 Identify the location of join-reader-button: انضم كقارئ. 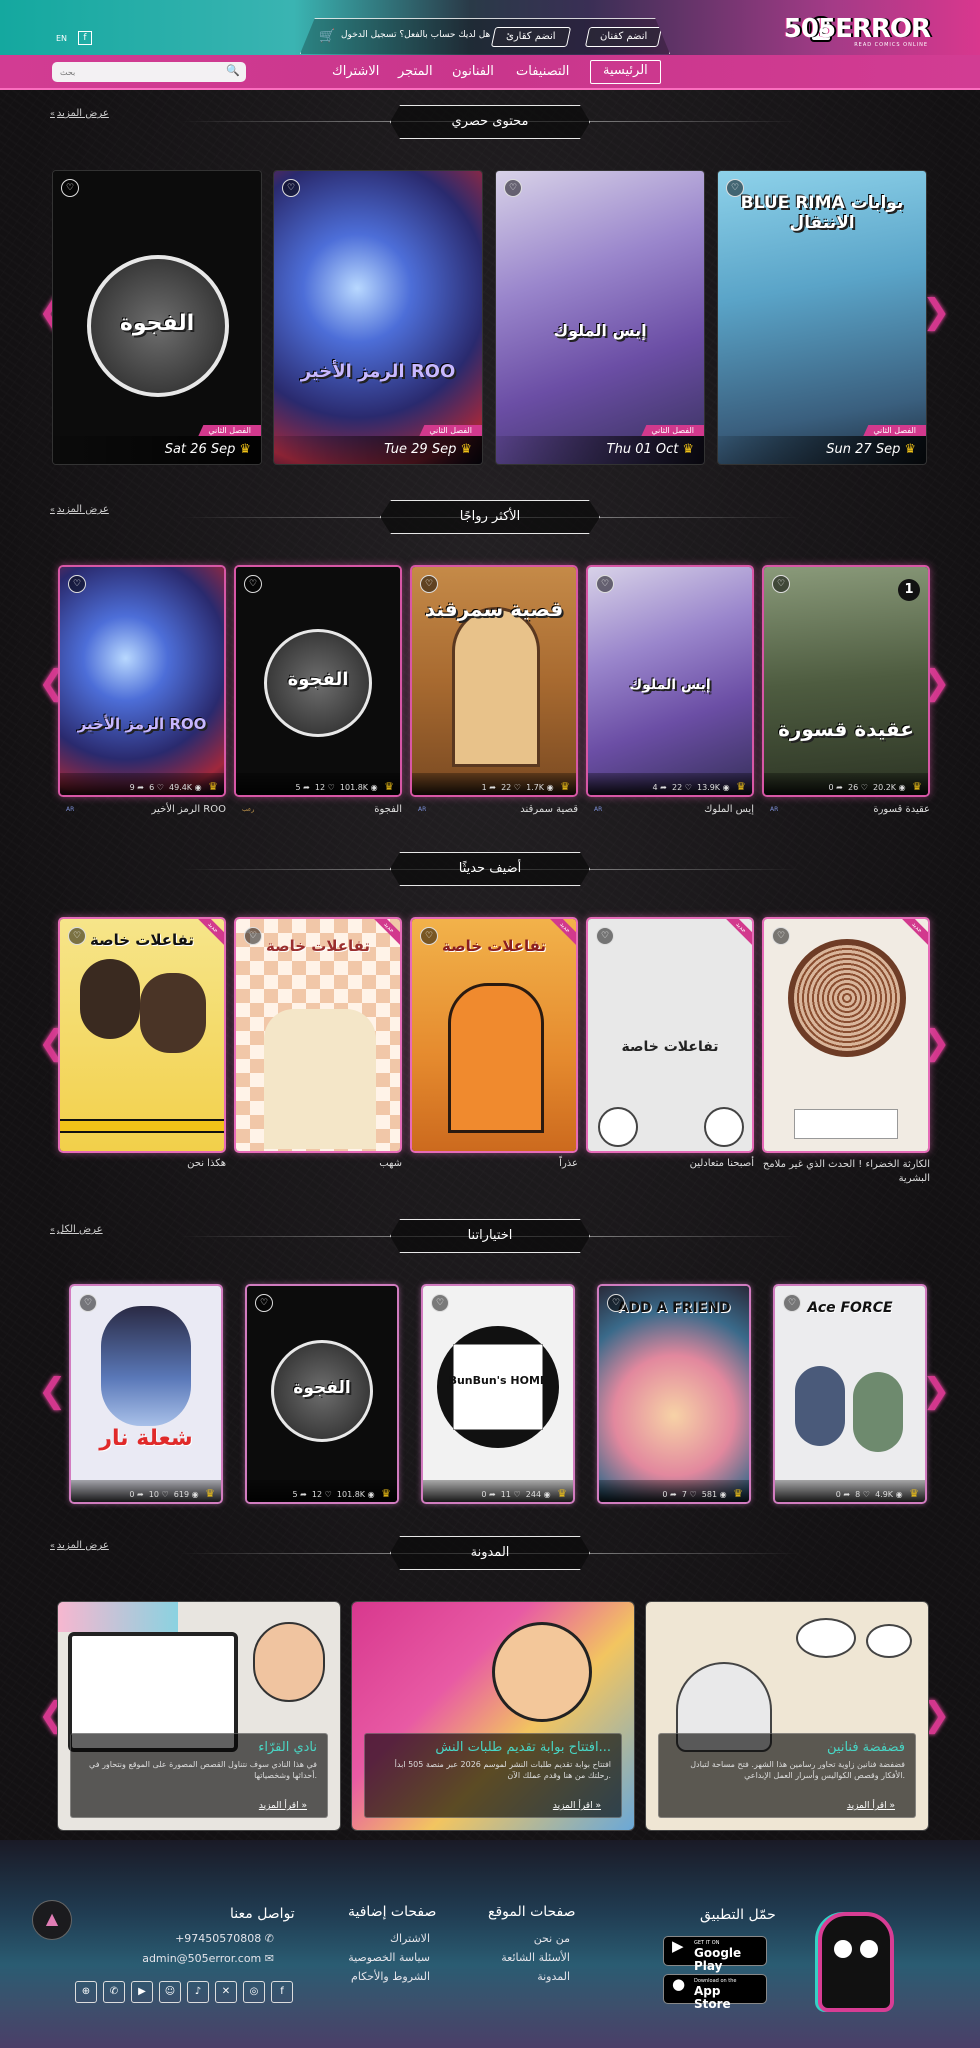
(530, 37).